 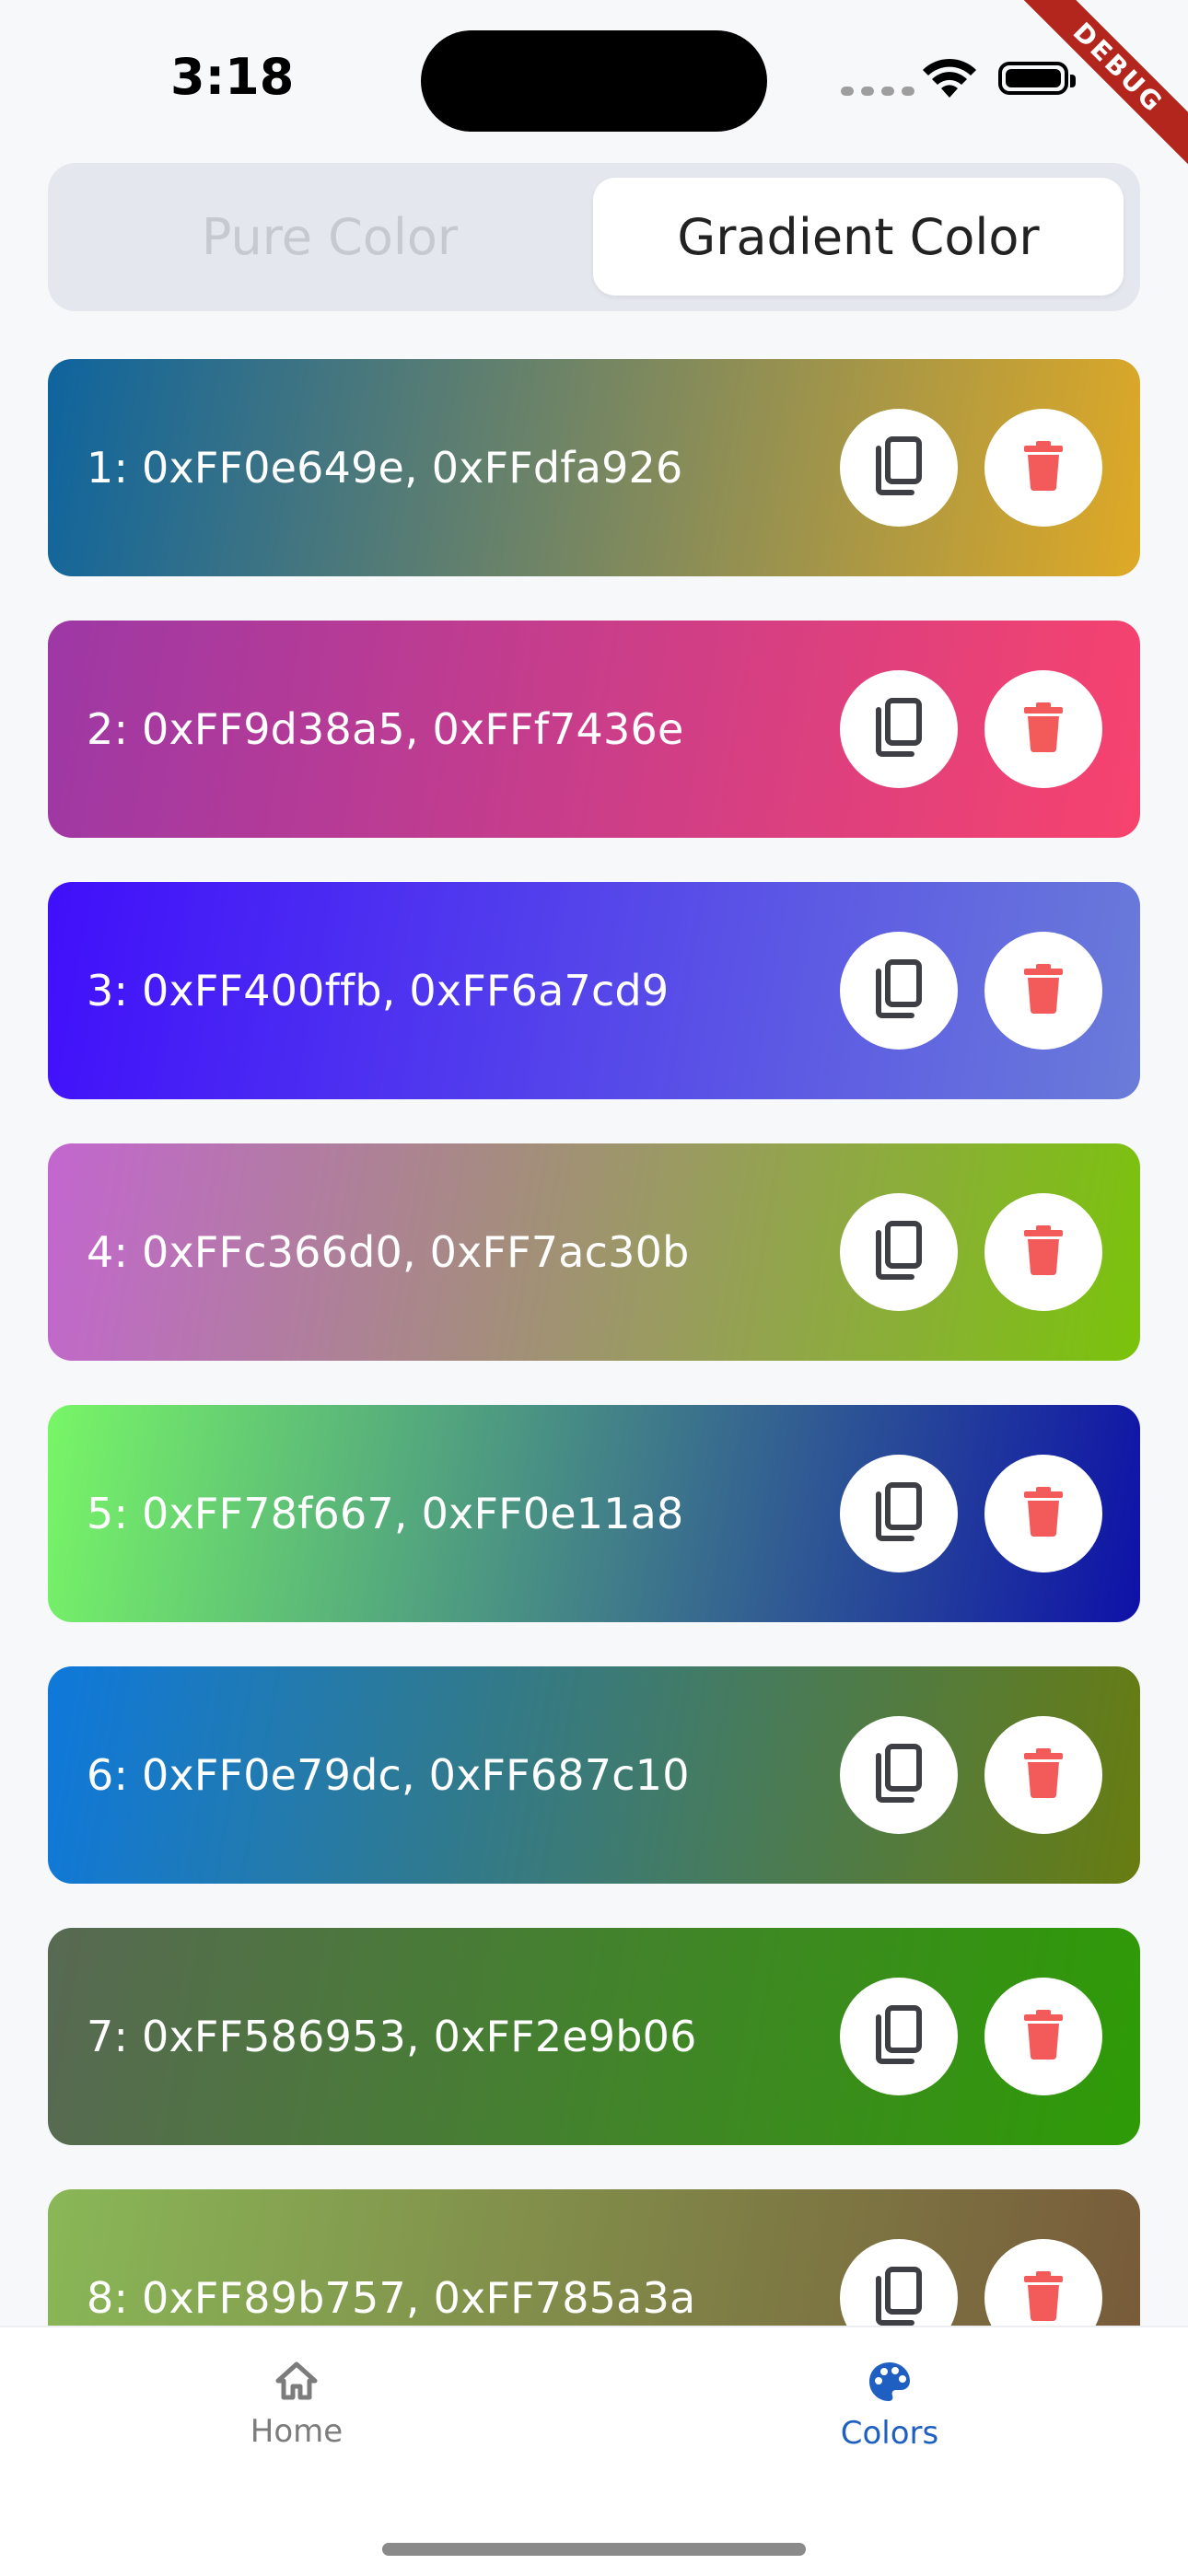 I want to click on battery-icon, so click(x=1037, y=78).